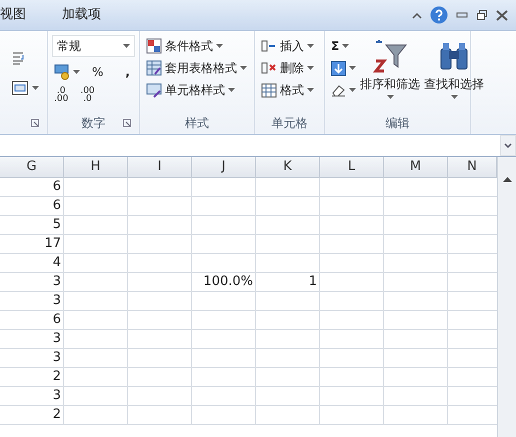  Describe the element at coordinates (352, 167) in the screenshot. I see `column-header: L` at that location.